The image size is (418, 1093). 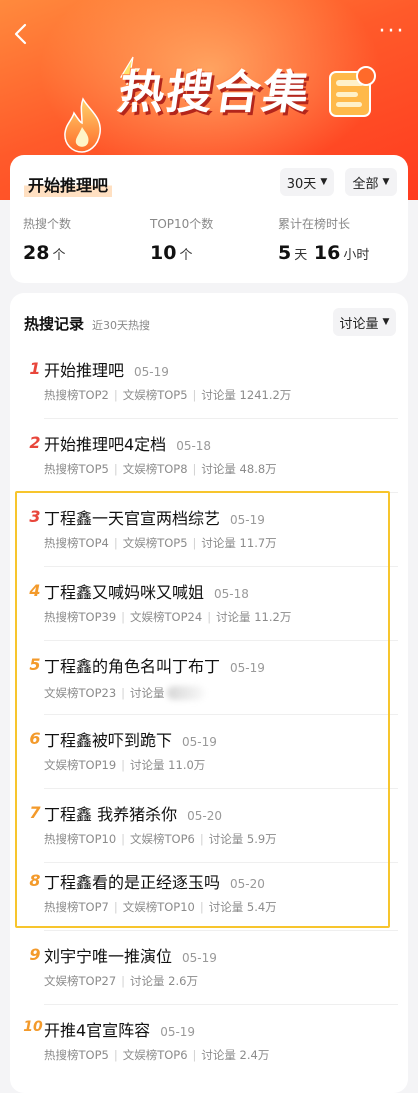 I want to click on range-filter-dropdown: 30天 ▼, so click(x=307, y=182).